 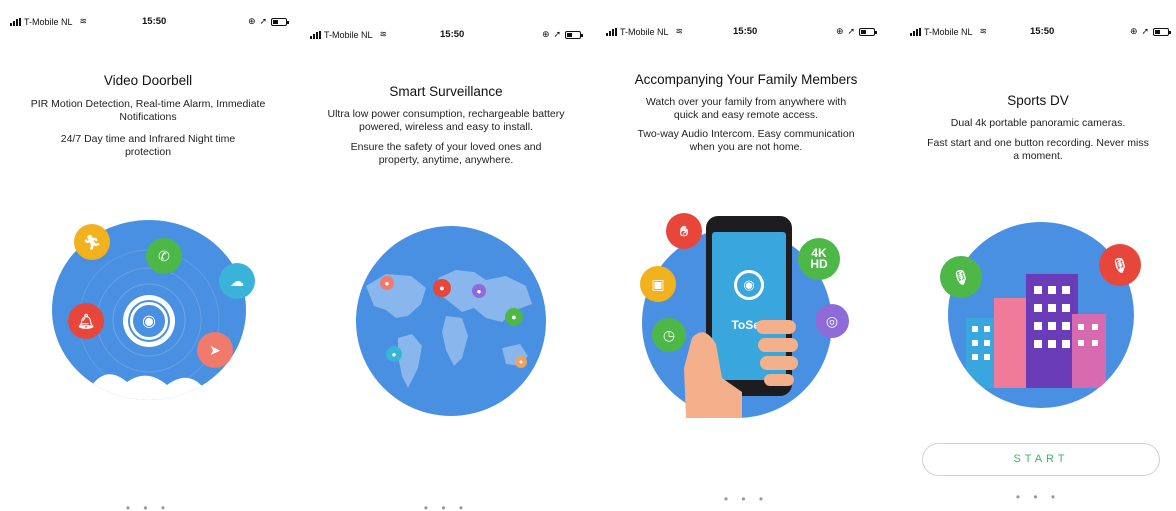 What do you see at coordinates (1041, 459) in the screenshot?
I see `start-button: START` at bounding box center [1041, 459].